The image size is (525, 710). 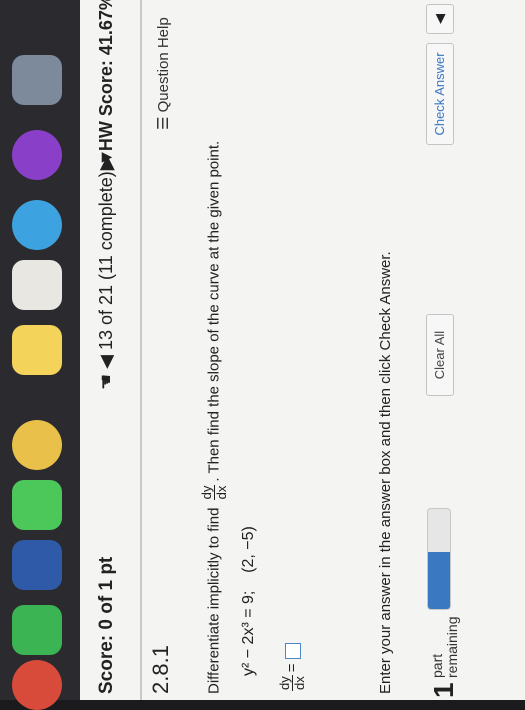 What do you see at coordinates (440, 94) in the screenshot?
I see `check-answer-button: Check Answer` at bounding box center [440, 94].